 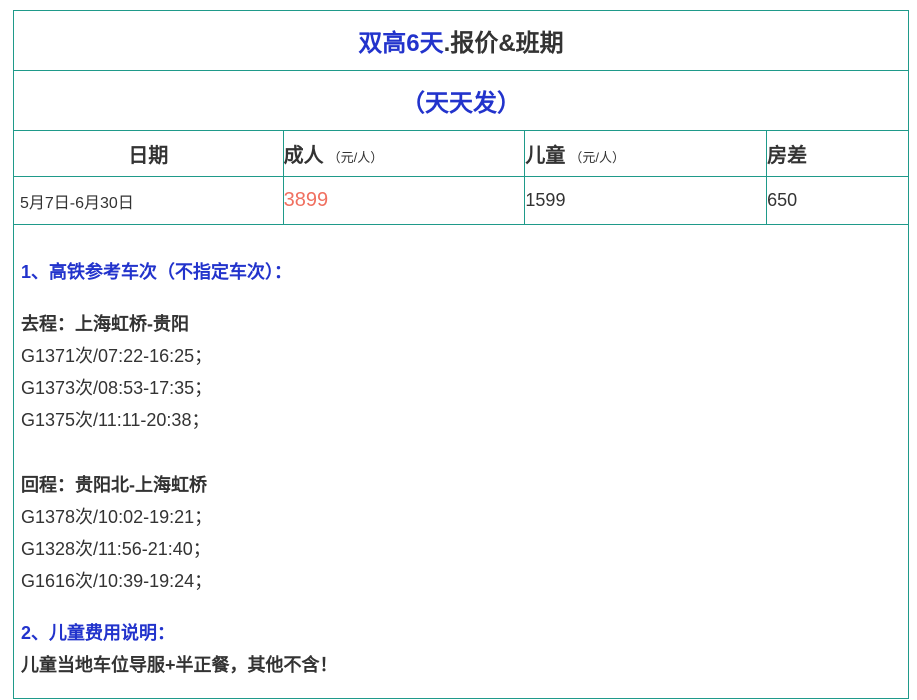 What do you see at coordinates (837, 153) in the screenshot?
I see `header-room: 房差` at bounding box center [837, 153].